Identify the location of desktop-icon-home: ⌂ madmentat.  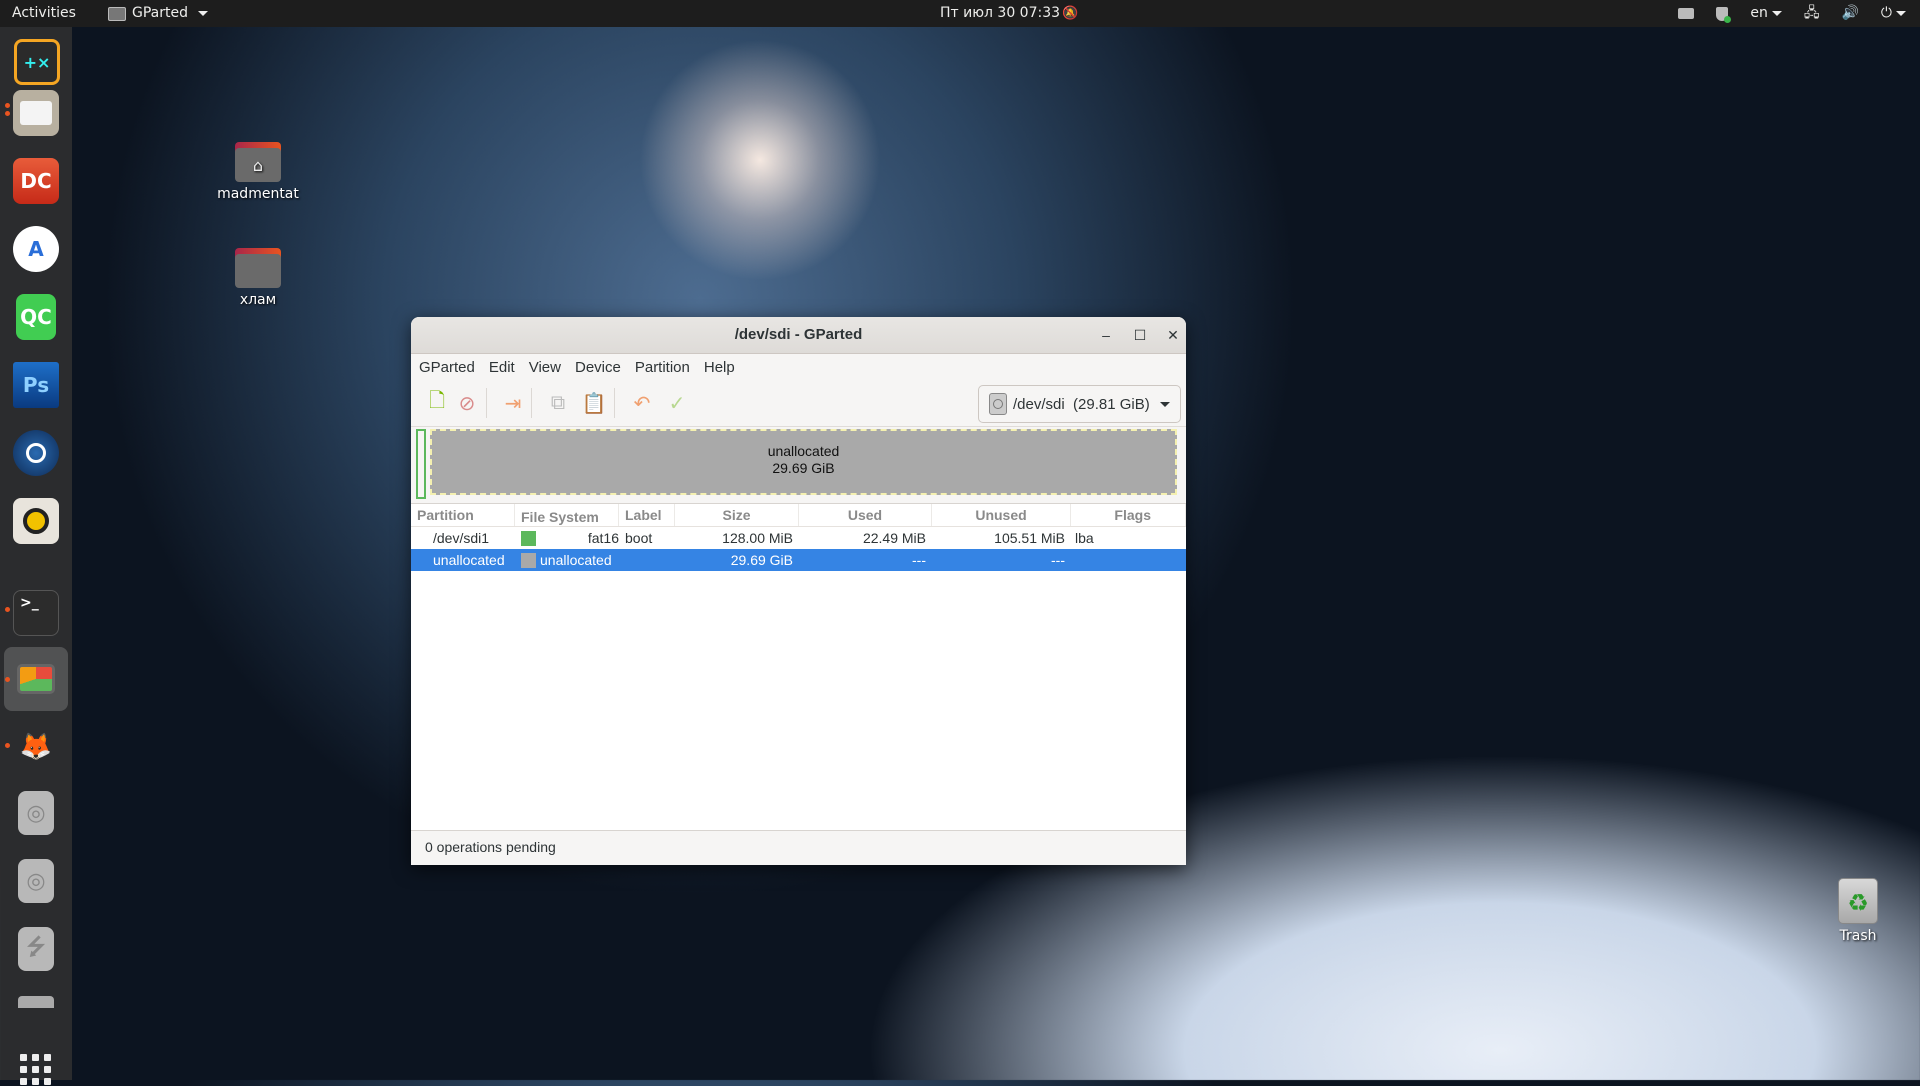
(258, 172).